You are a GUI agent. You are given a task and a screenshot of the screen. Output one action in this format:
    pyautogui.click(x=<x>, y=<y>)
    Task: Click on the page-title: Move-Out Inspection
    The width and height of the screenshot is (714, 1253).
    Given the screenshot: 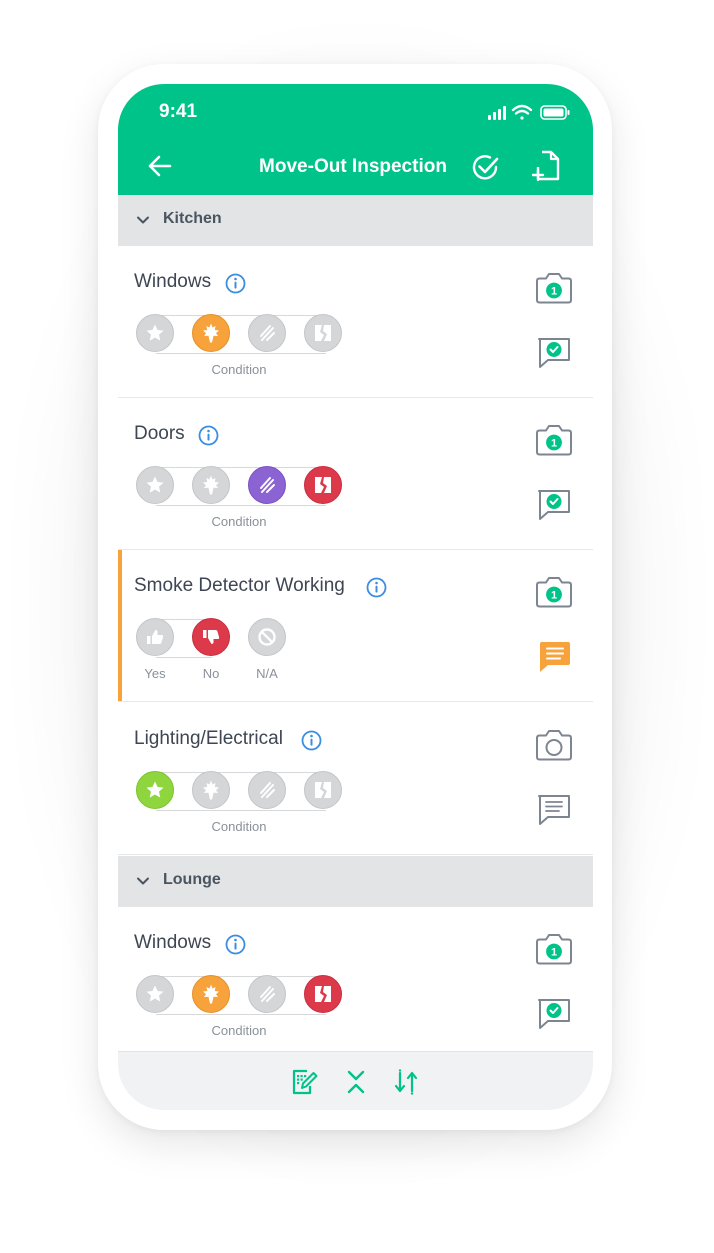 What is the action you would take?
    pyautogui.click(x=353, y=166)
    